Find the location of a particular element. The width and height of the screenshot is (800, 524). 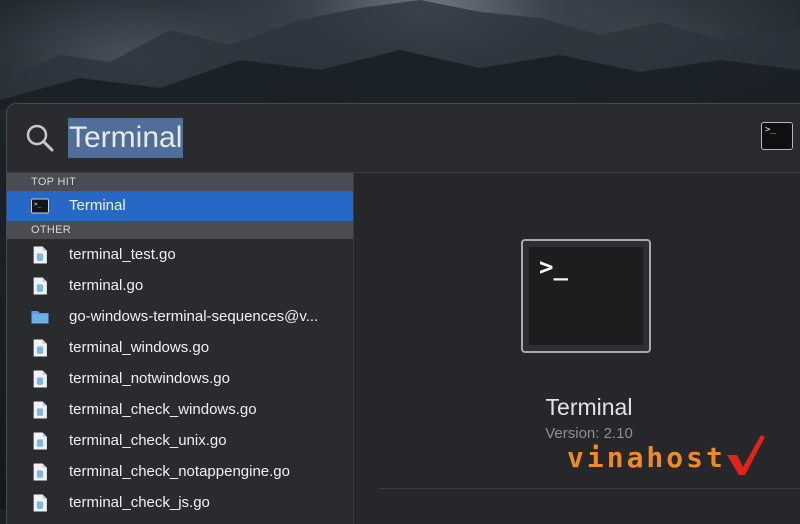

search-bar: Terminal >_ is located at coordinates (403, 138).